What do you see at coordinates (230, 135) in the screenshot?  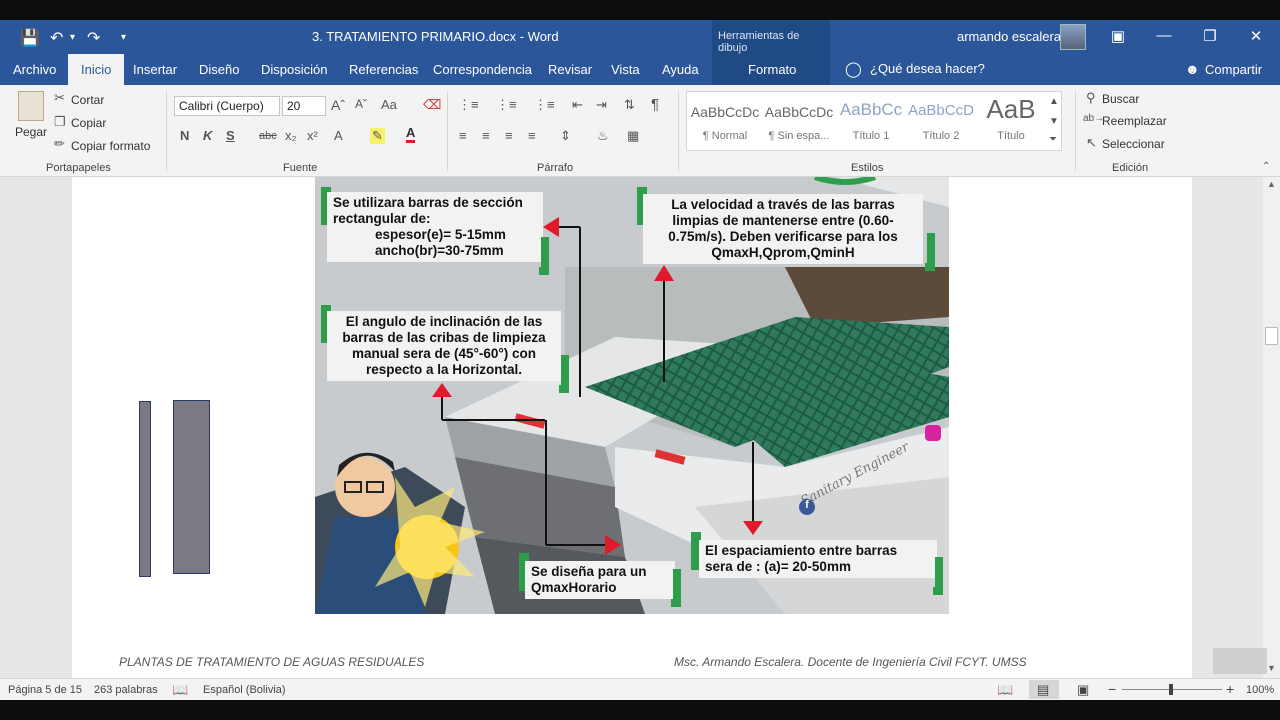 I see `underline-button: S` at bounding box center [230, 135].